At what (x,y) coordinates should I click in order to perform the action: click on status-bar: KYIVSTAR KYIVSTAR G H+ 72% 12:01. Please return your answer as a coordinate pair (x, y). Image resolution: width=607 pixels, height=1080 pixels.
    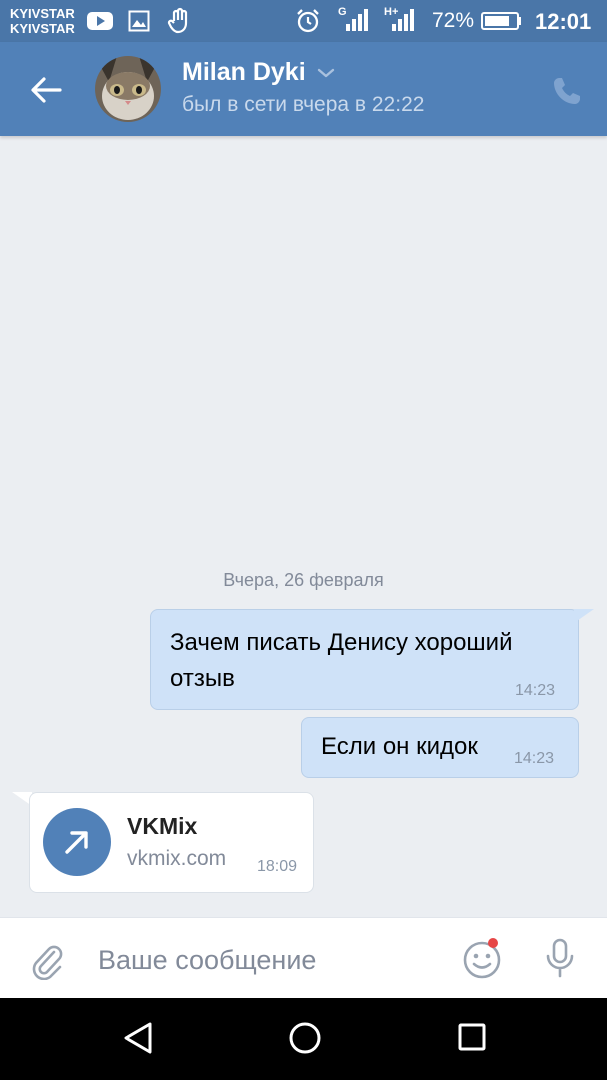
    Looking at the image, I should click on (303, 21).